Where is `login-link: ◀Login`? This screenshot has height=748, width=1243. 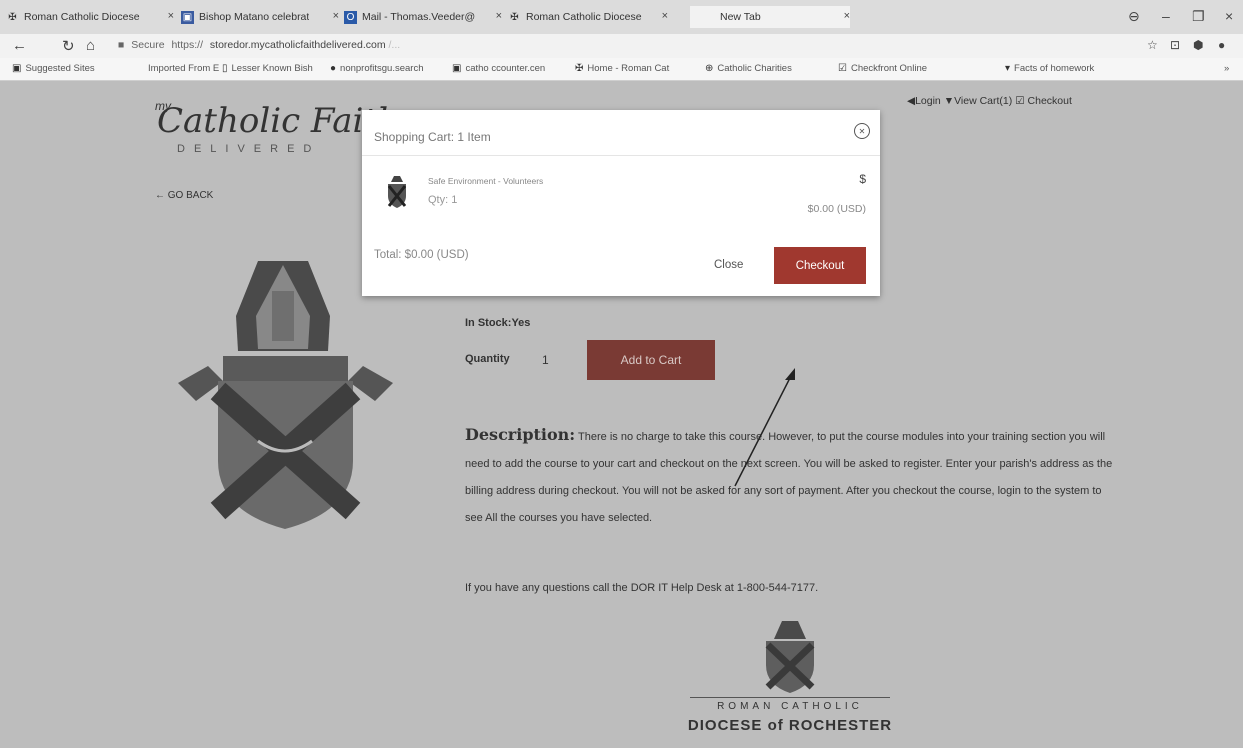 login-link: ◀Login is located at coordinates (924, 101).